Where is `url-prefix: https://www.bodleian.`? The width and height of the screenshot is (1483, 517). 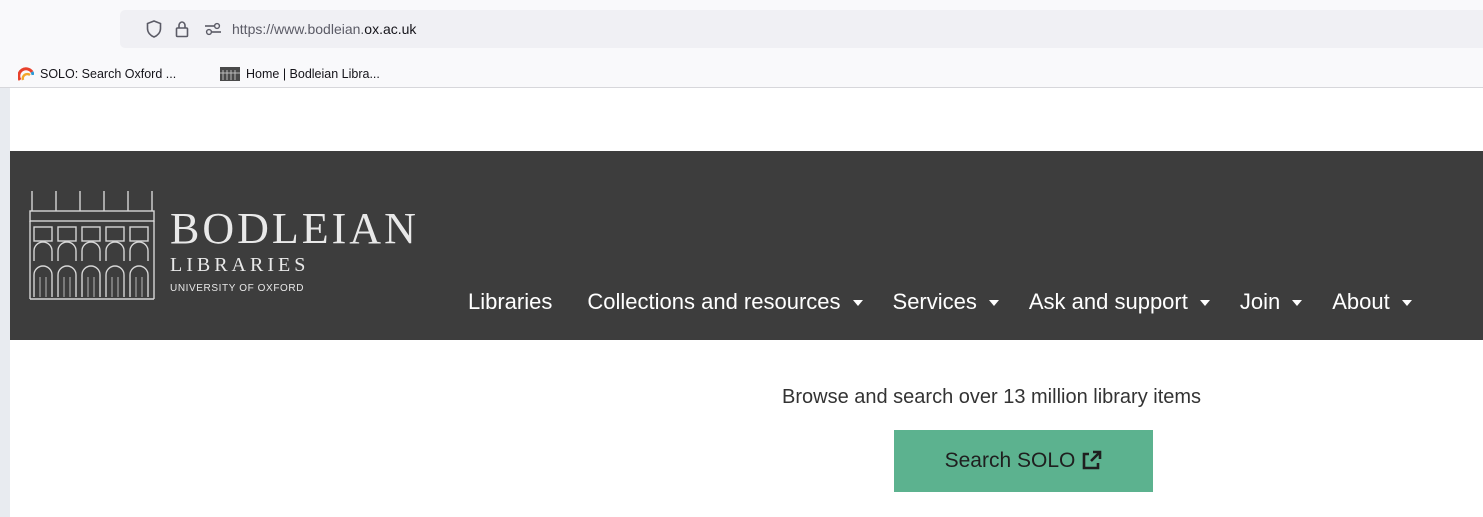 url-prefix: https://www.bodleian. is located at coordinates (298, 29).